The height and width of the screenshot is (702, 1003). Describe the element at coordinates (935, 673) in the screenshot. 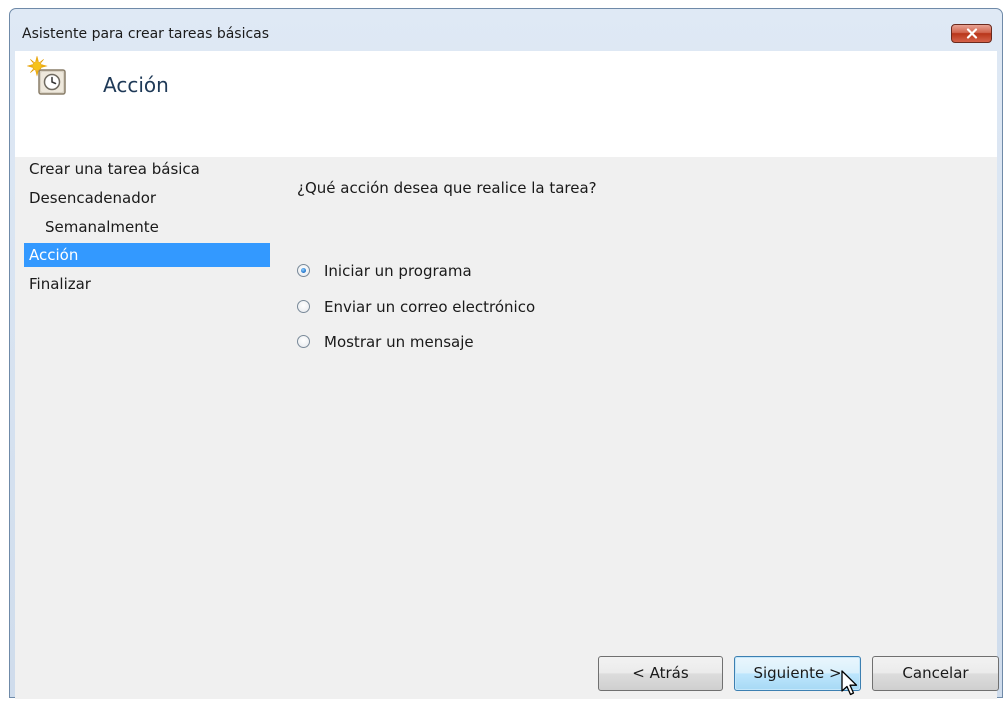

I see `cancel-button: Cancelar` at that location.